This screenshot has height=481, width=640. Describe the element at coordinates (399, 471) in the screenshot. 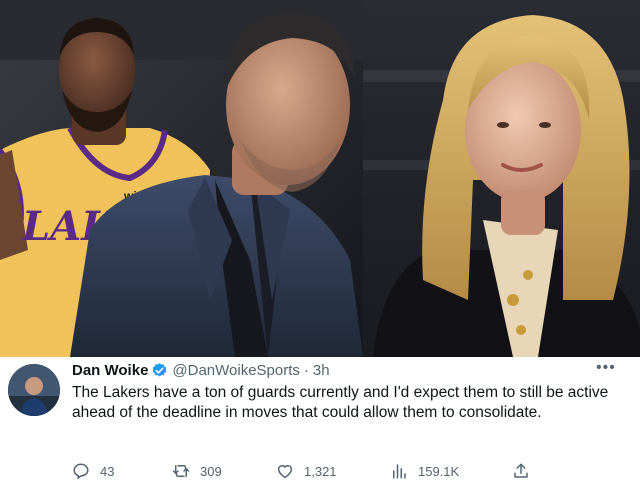

I see `views-icon` at that location.